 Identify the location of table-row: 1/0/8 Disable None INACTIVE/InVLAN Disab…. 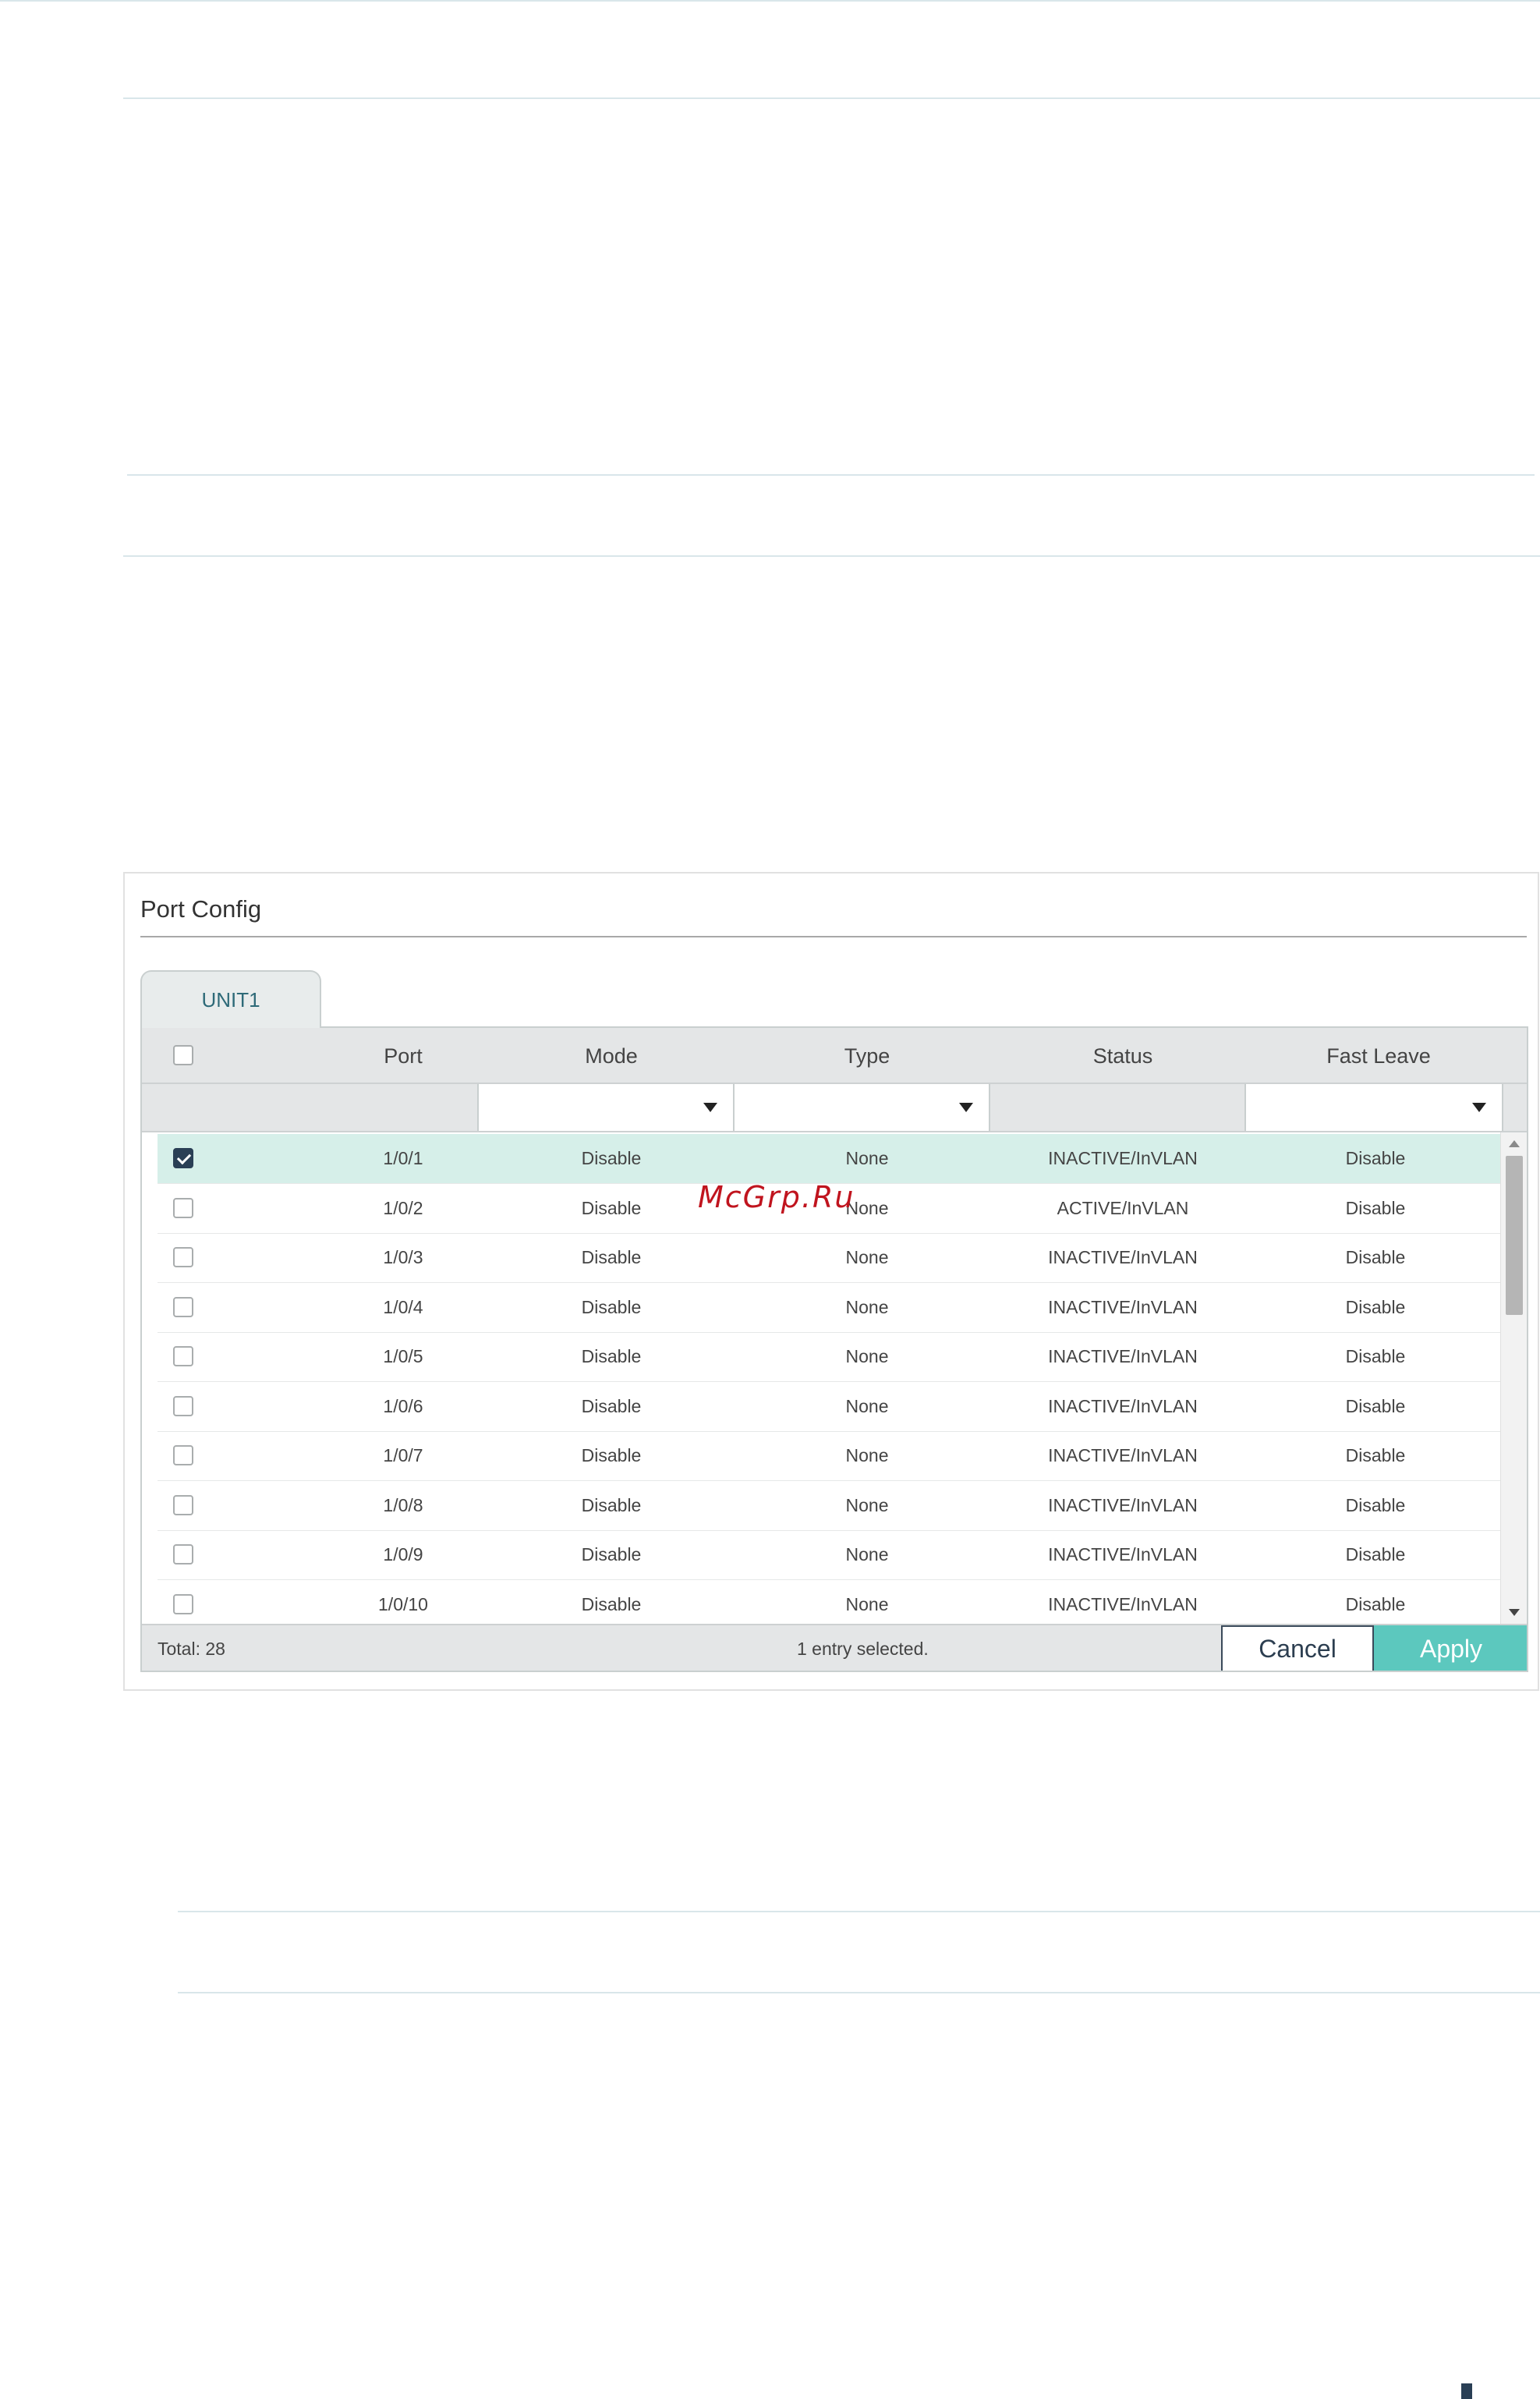
(829, 1506).